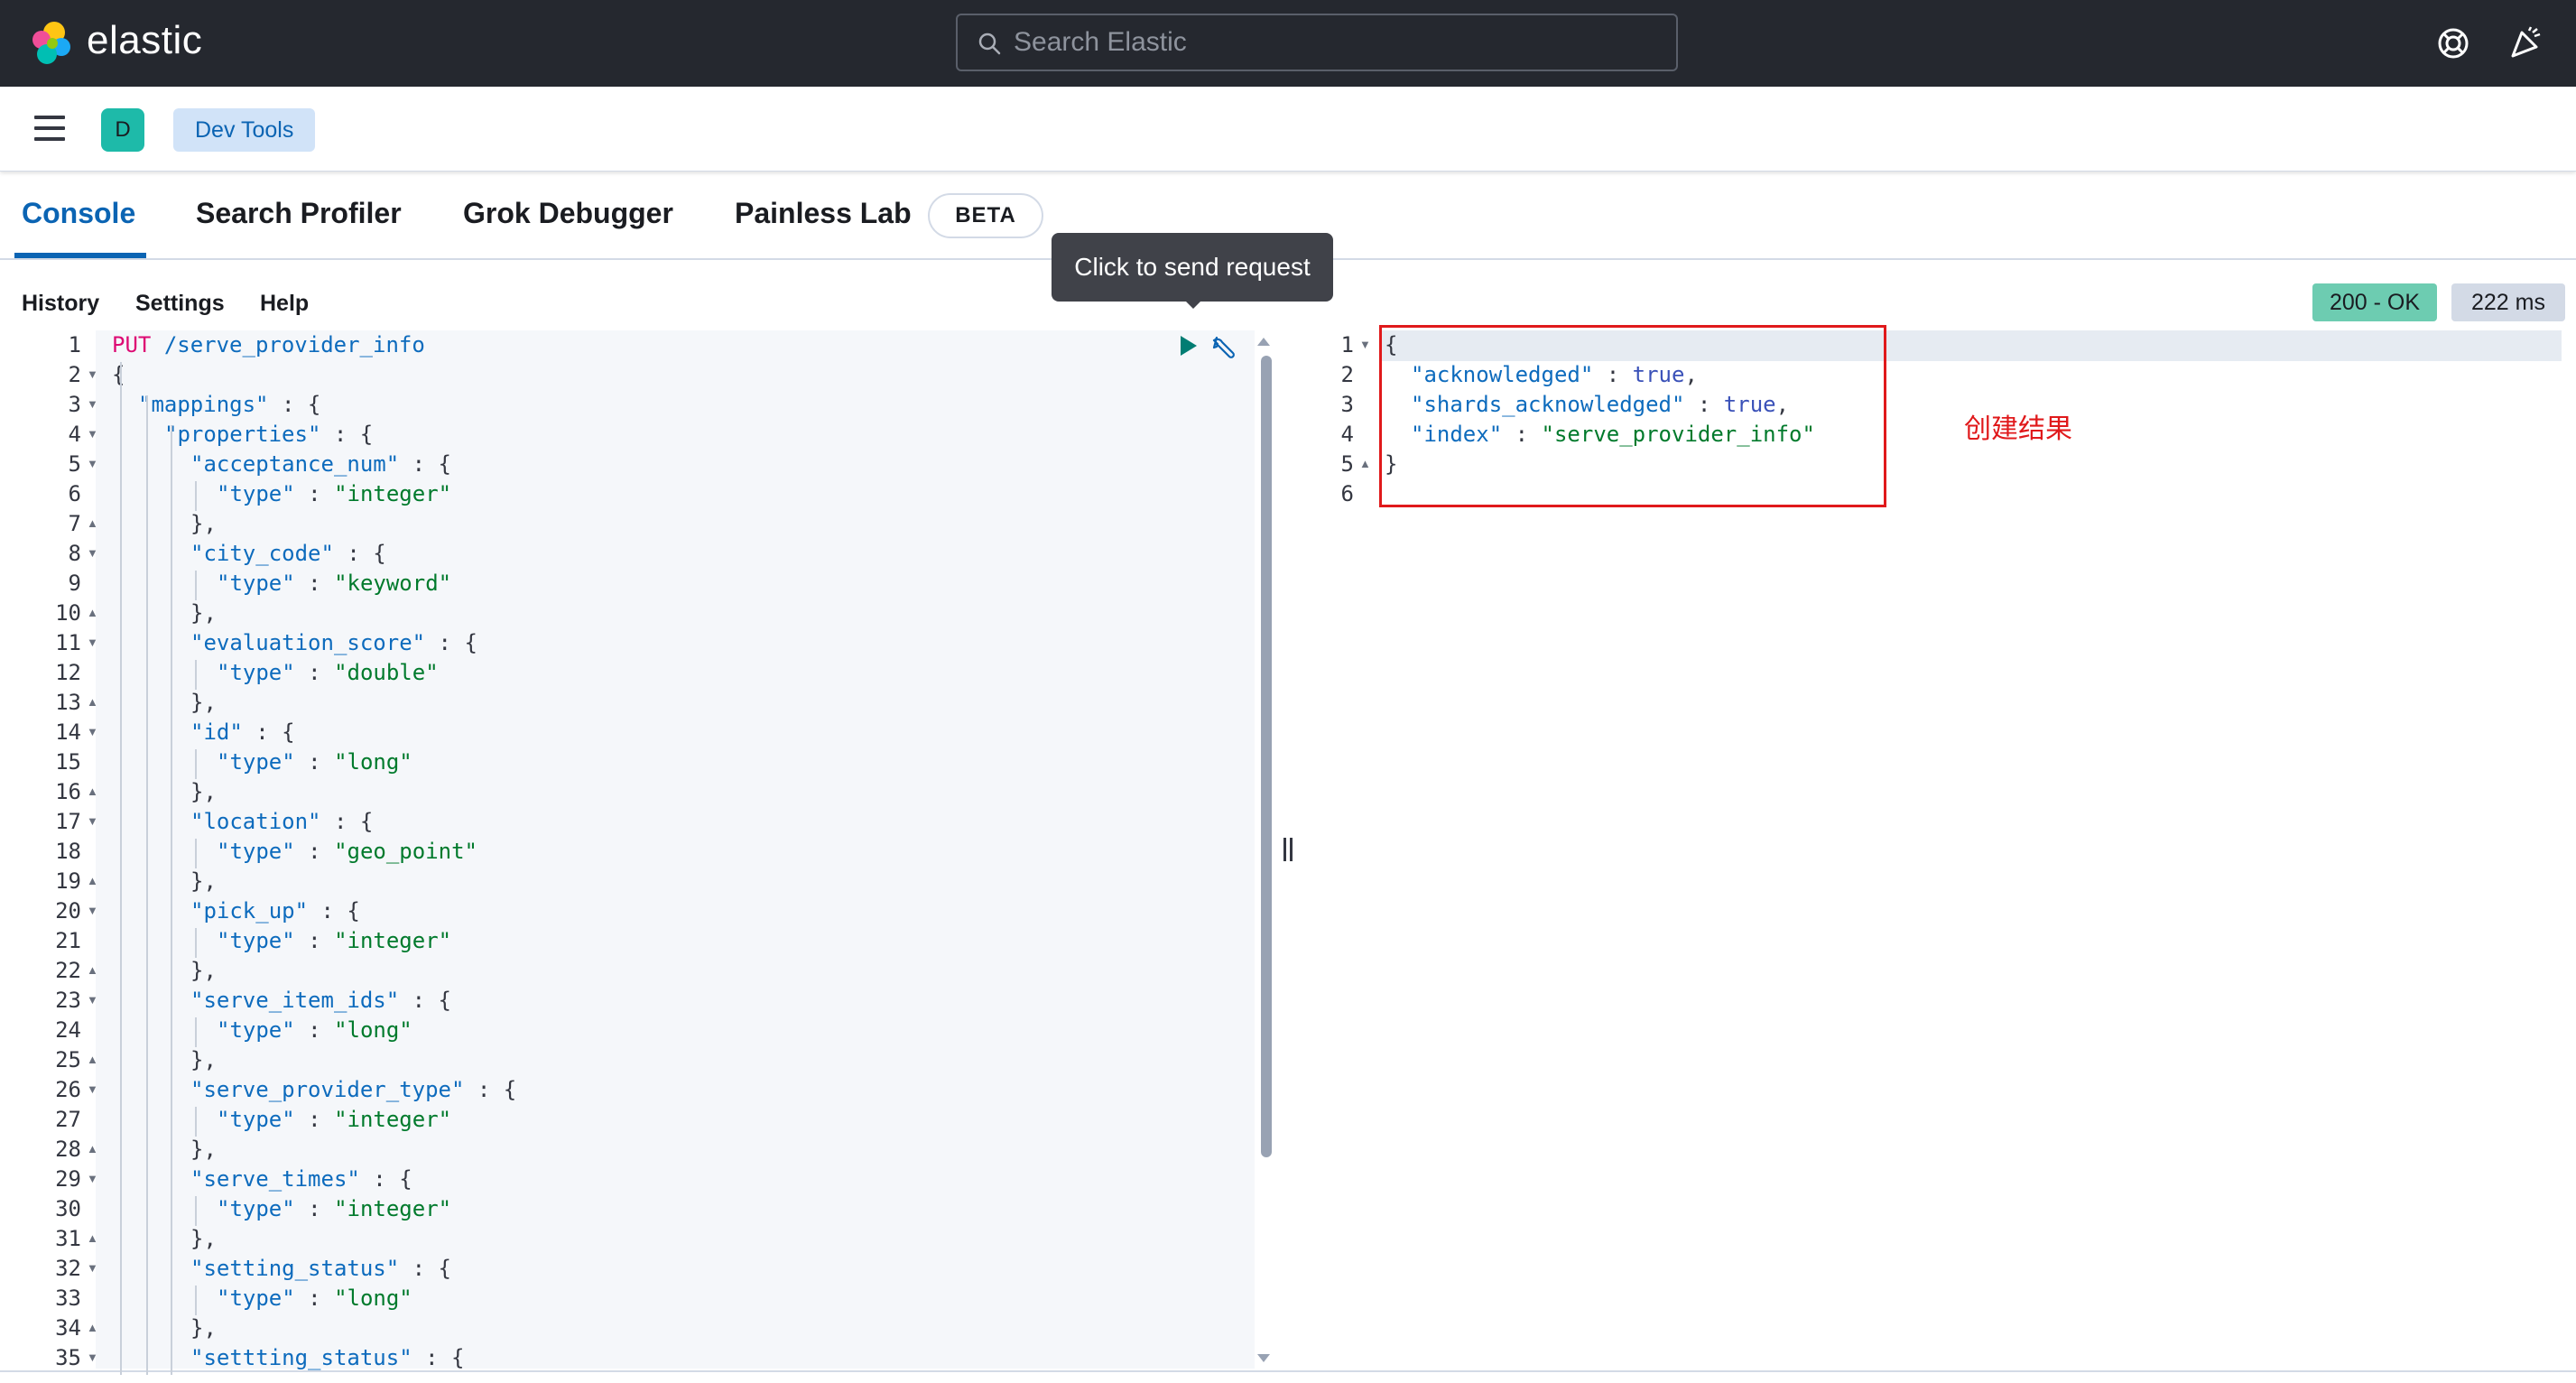 The image size is (2576, 1383). Describe the element at coordinates (1613, 434) in the screenshot. I see `response-line: "index" : "serve_provider_info"` at that location.